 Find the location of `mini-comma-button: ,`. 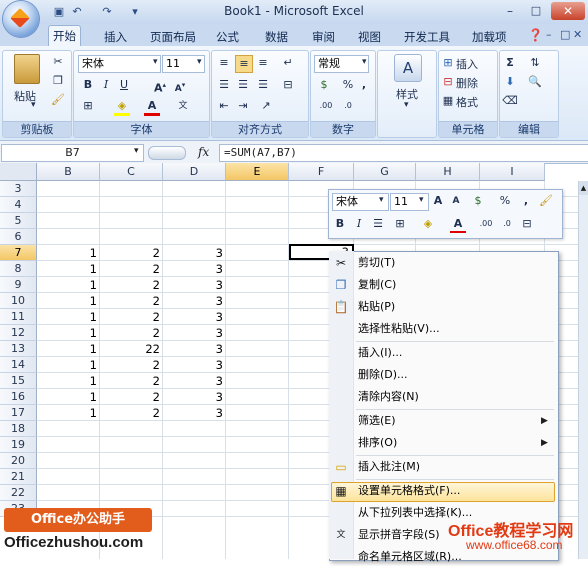

mini-comma-button: , is located at coordinates (526, 201).